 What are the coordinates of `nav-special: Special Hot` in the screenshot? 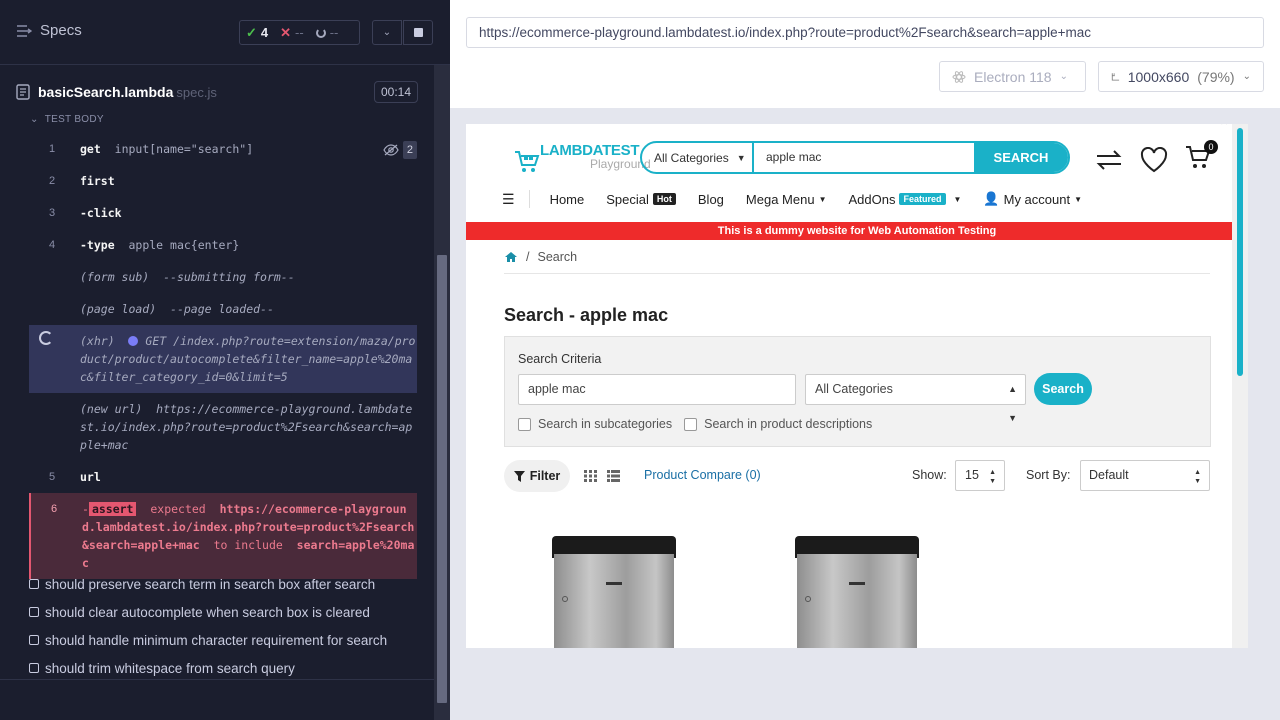 It's located at (641, 199).